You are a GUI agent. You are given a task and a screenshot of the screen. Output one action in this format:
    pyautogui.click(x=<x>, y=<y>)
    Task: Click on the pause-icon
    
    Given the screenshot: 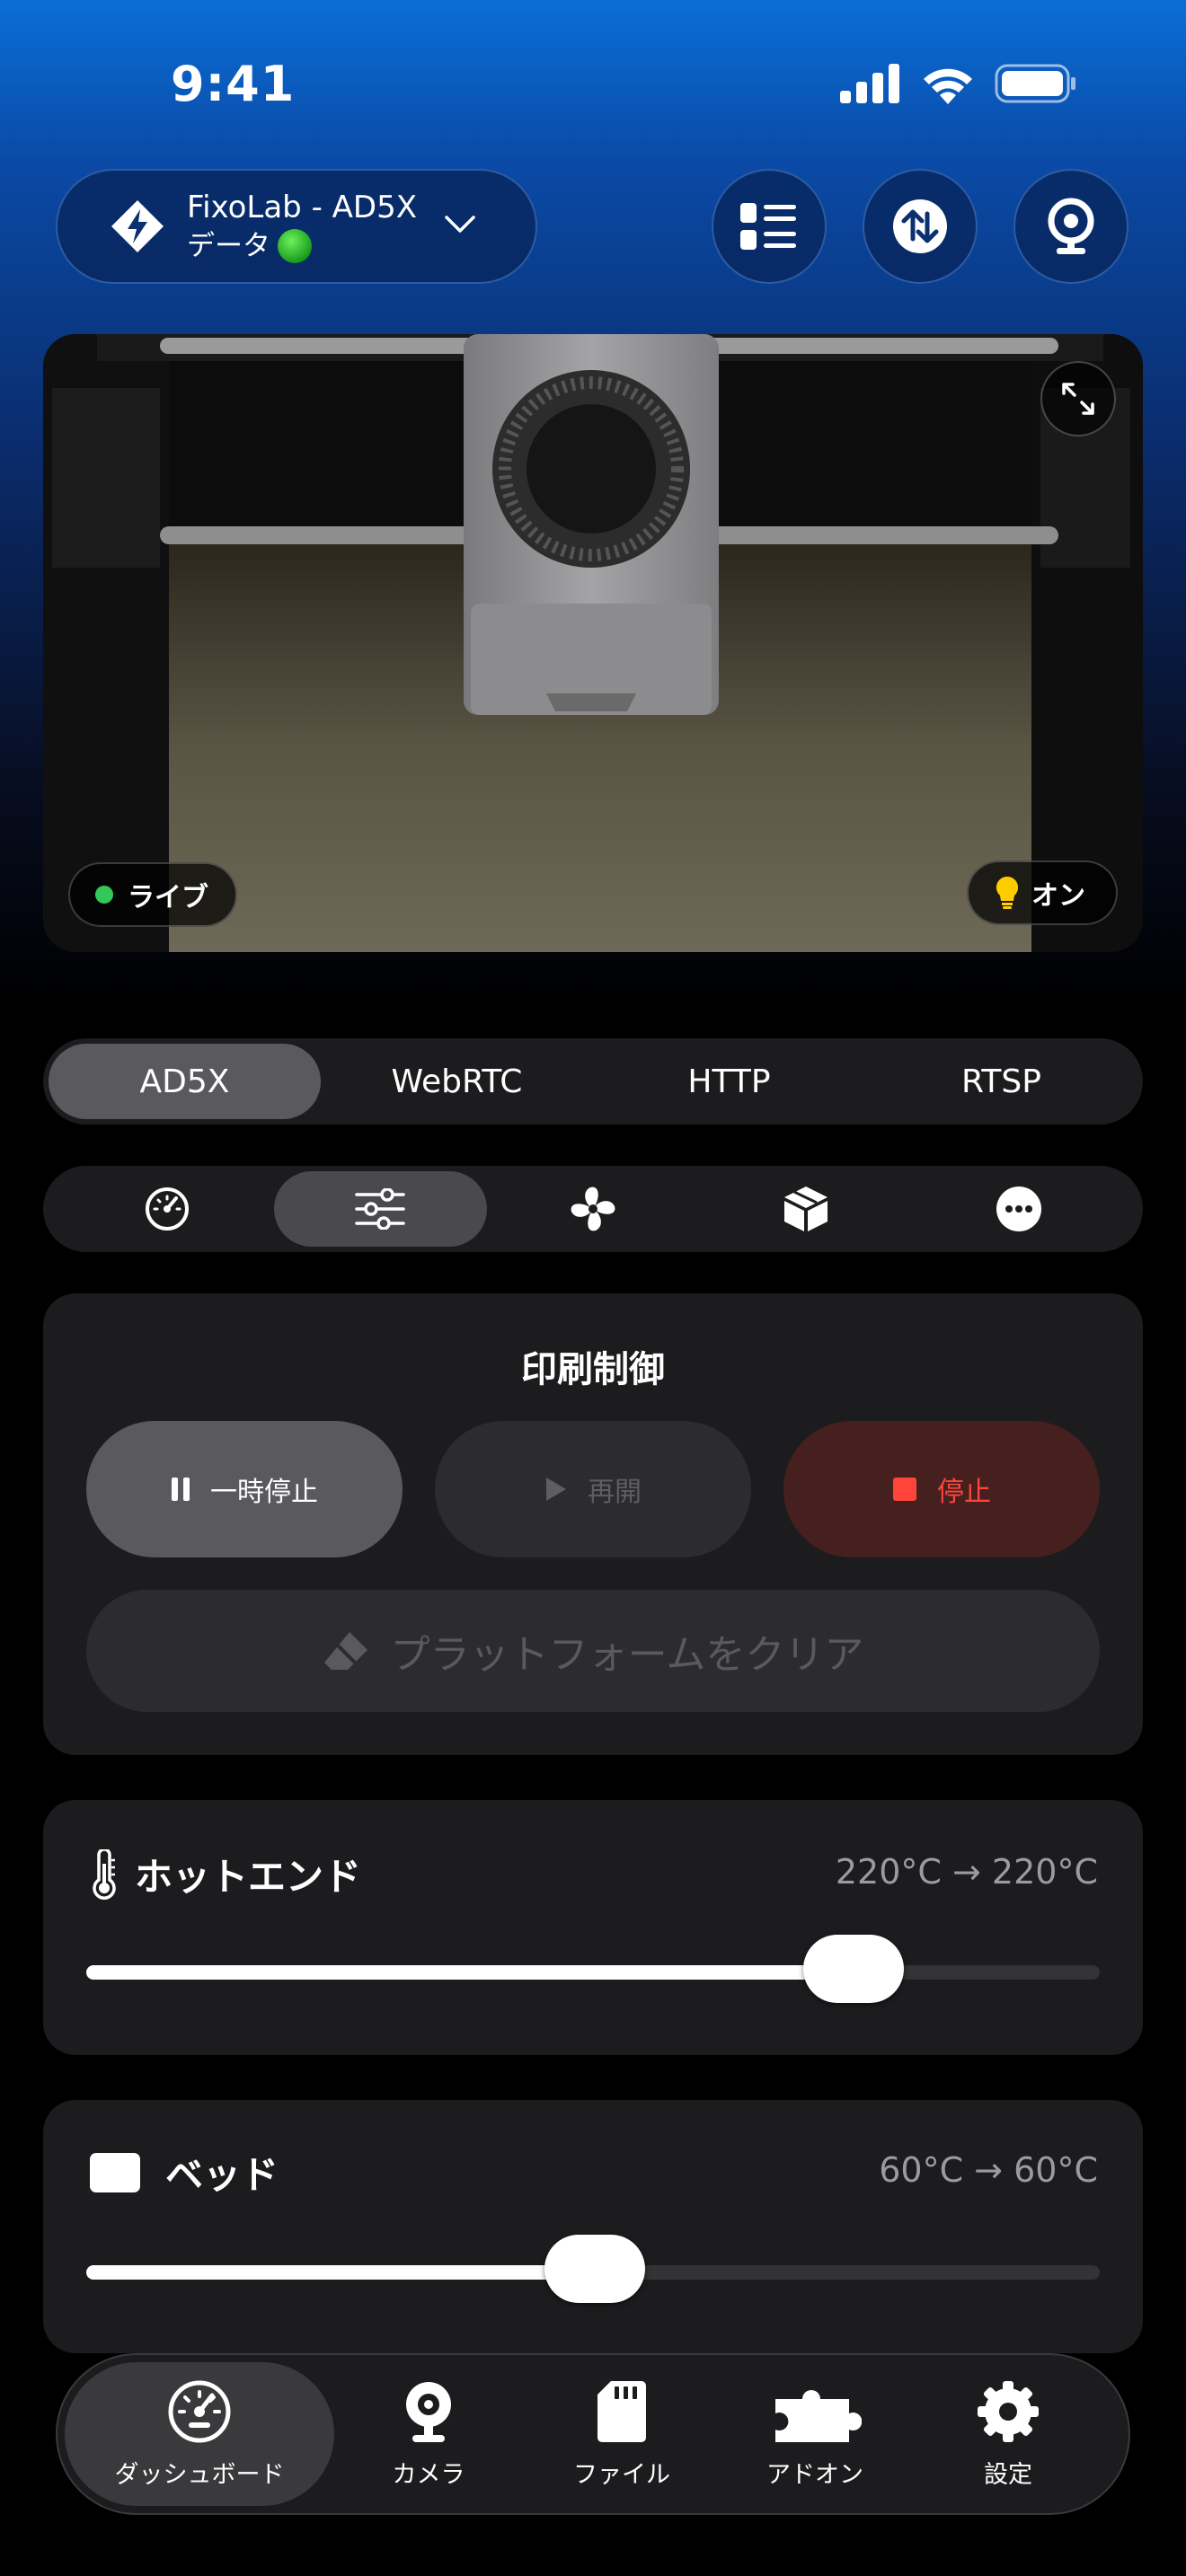 What is the action you would take?
    pyautogui.click(x=181, y=1489)
    